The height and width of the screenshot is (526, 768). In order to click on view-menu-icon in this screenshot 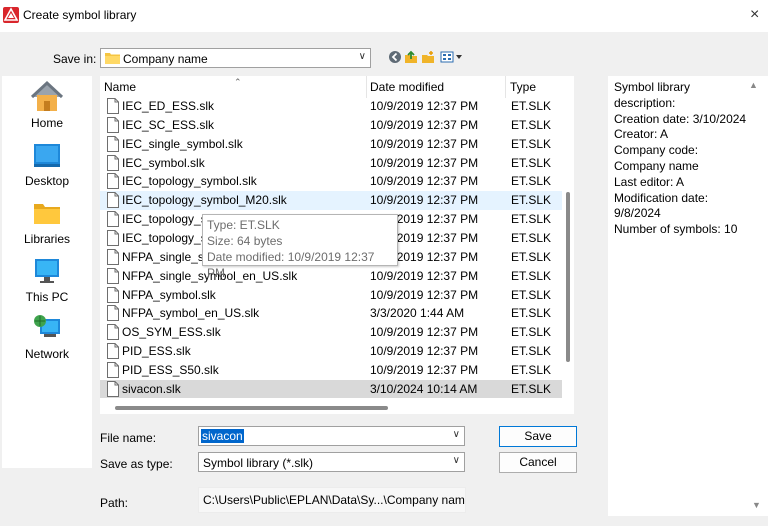, I will do `click(452, 57)`.